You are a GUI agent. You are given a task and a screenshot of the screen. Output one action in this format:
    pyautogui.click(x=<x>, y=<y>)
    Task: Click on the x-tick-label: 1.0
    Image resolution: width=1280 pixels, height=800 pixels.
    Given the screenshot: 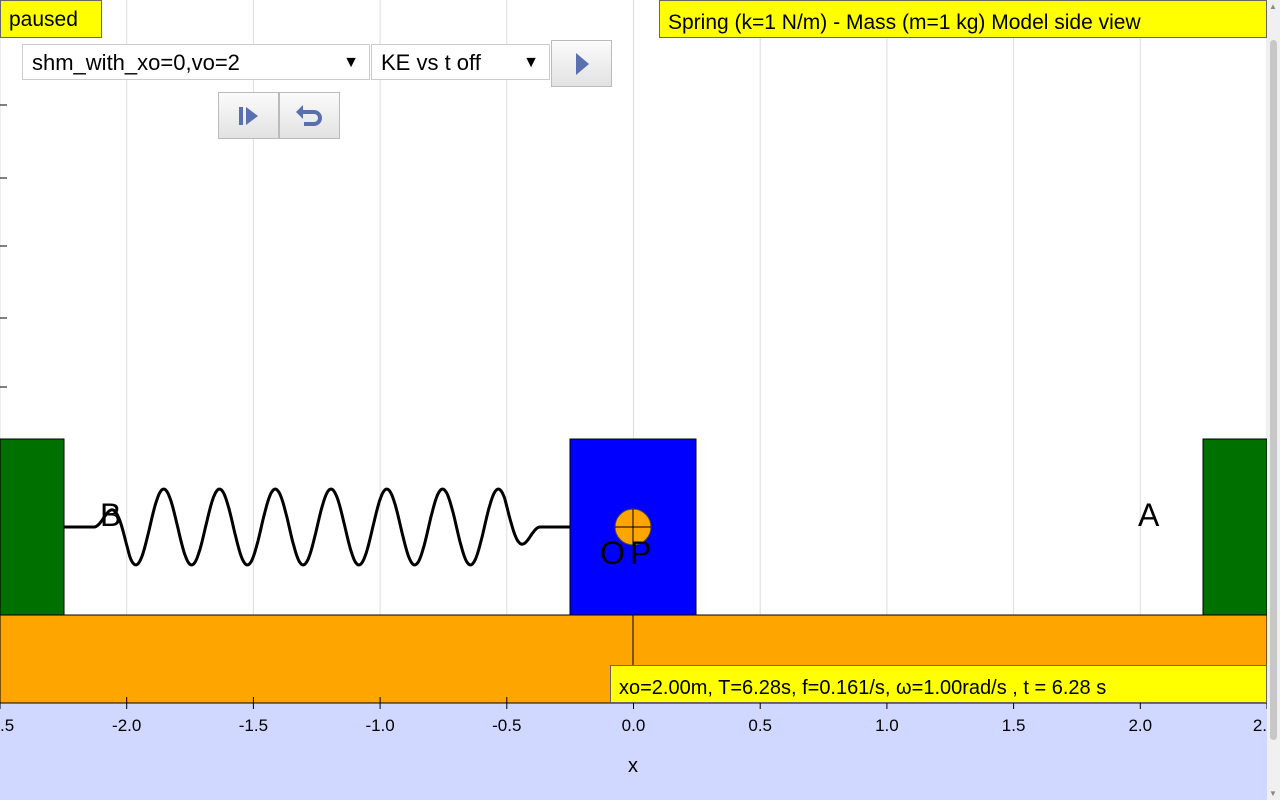 What is the action you would take?
    pyautogui.click(x=887, y=725)
    